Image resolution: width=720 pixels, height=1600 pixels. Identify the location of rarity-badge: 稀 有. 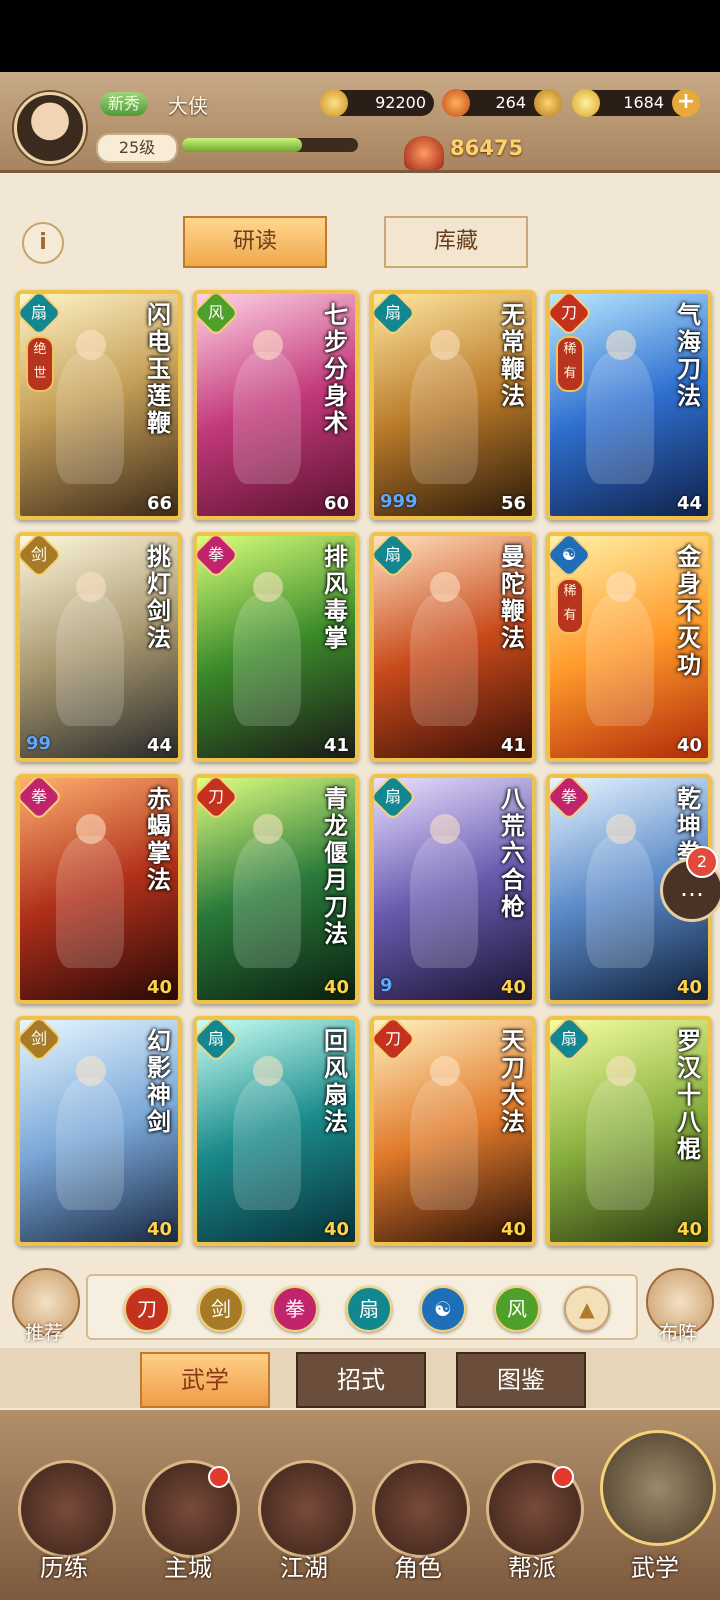
(570, 606).